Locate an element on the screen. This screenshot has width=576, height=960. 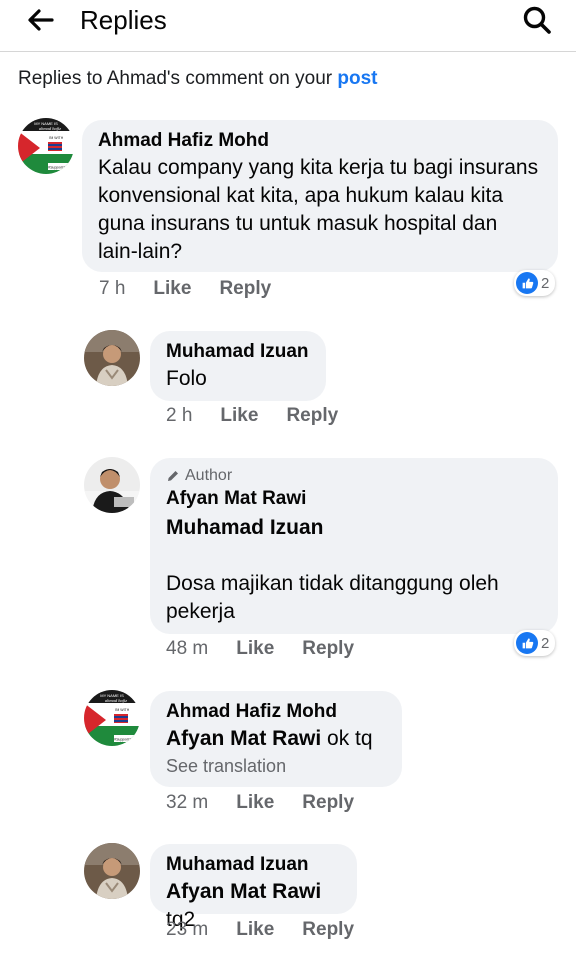
back-button is located at coordinates (40, 20).